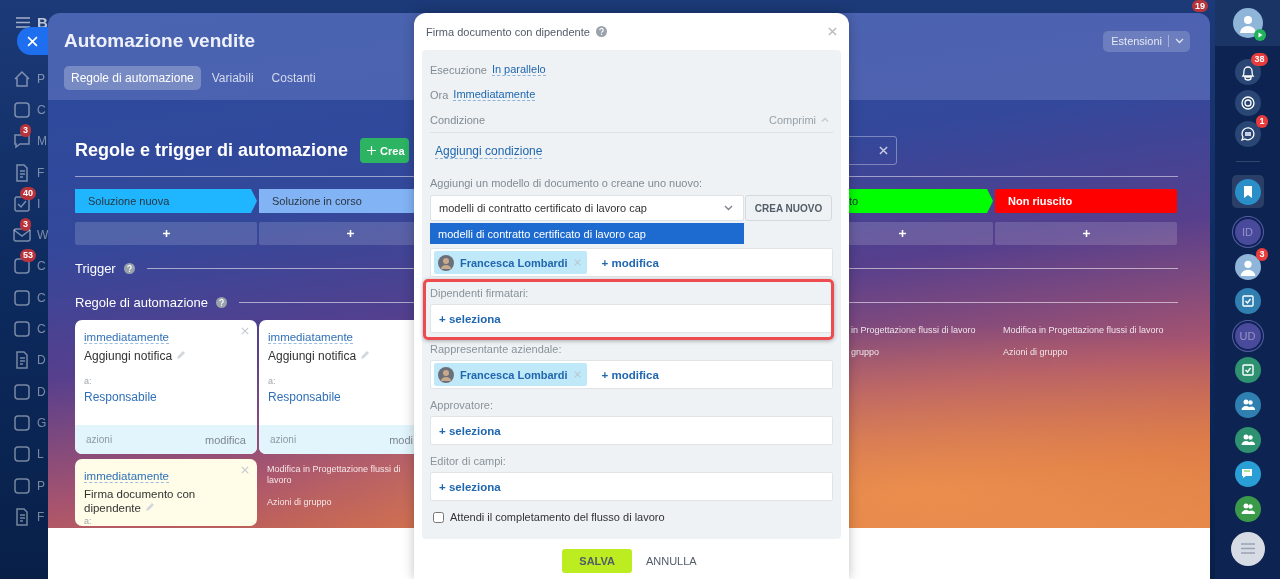 The height and width of the screenshot is (579, 1280). Describe the element at coordinates (597, 561) in the screenshot. I see `save-button: SALVA` at that location.